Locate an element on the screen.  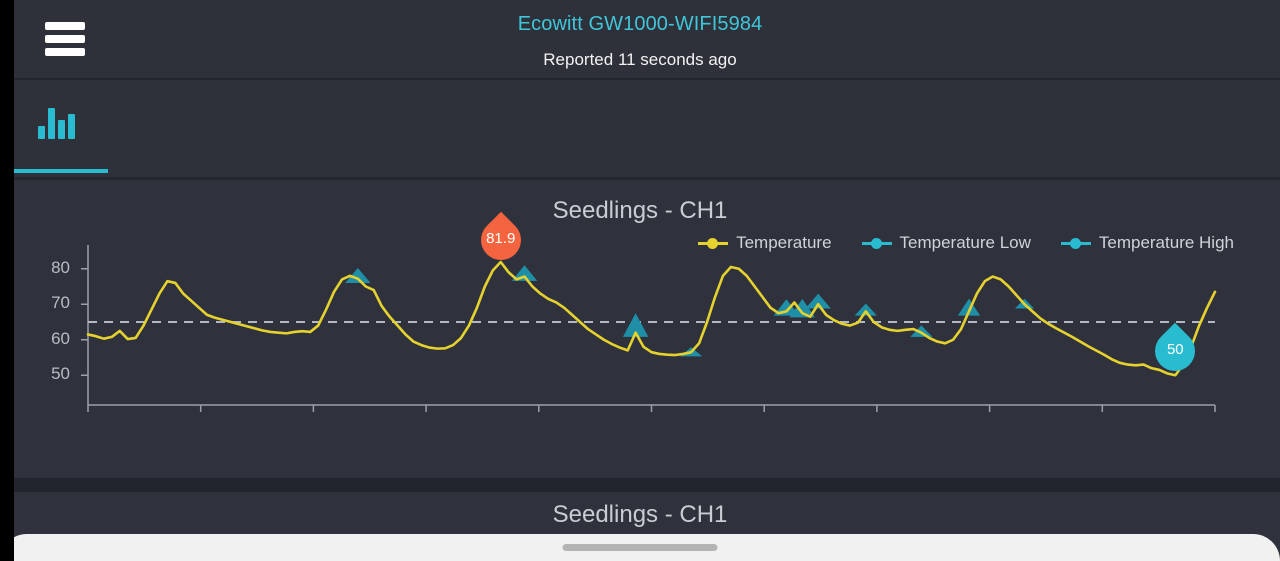
device-bezel-left is located at coordinates (7, 280).